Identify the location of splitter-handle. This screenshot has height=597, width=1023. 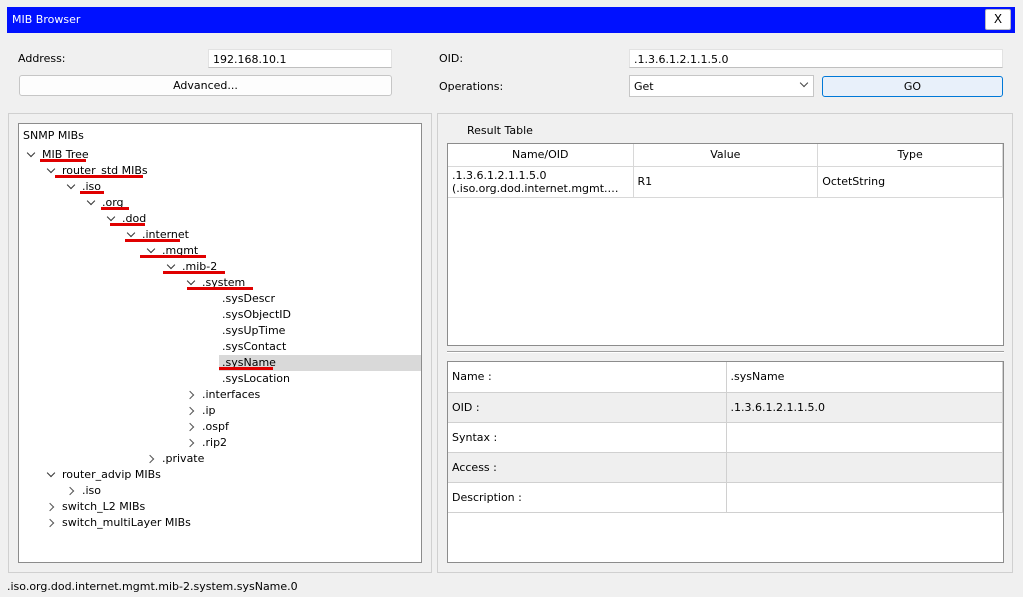
(725, 352).